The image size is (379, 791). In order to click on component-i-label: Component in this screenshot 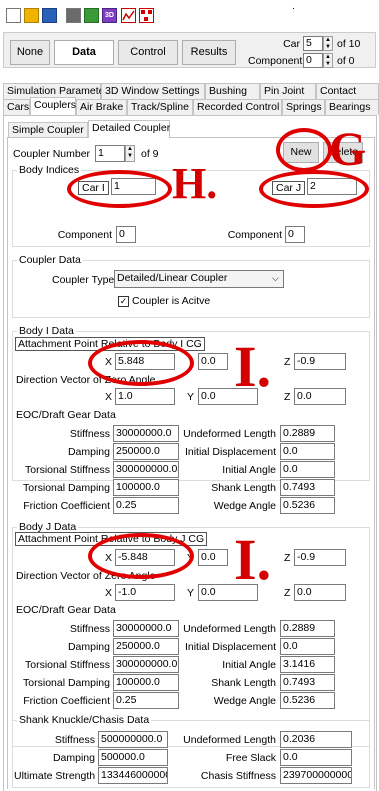, I will do `click(84, 235)`.